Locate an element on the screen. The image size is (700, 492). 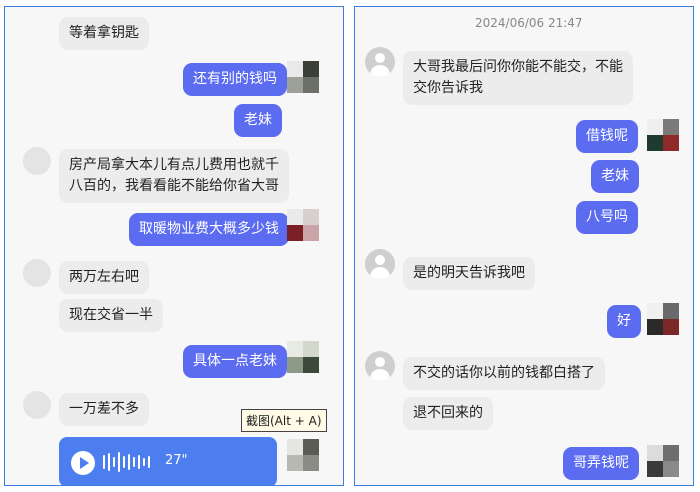
voice-message-bubble: 27" is located at coordinates (168, 461).